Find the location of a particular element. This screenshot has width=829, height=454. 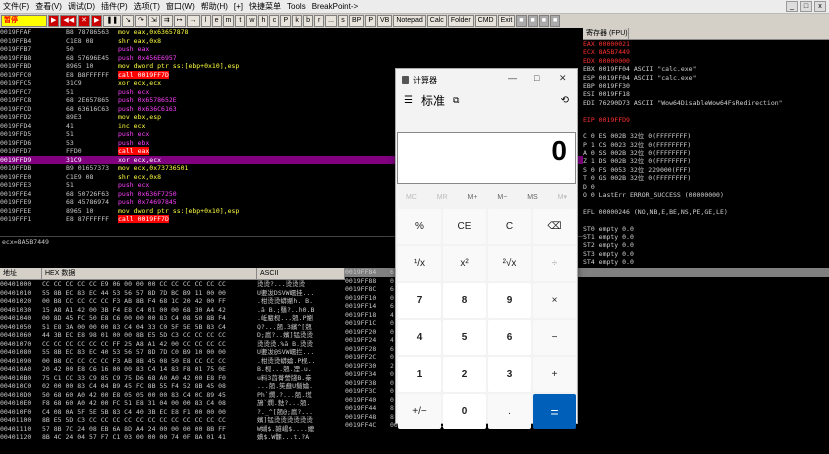

registers-title: 寄存器 (FPU) is located at coordinates (606, 33).